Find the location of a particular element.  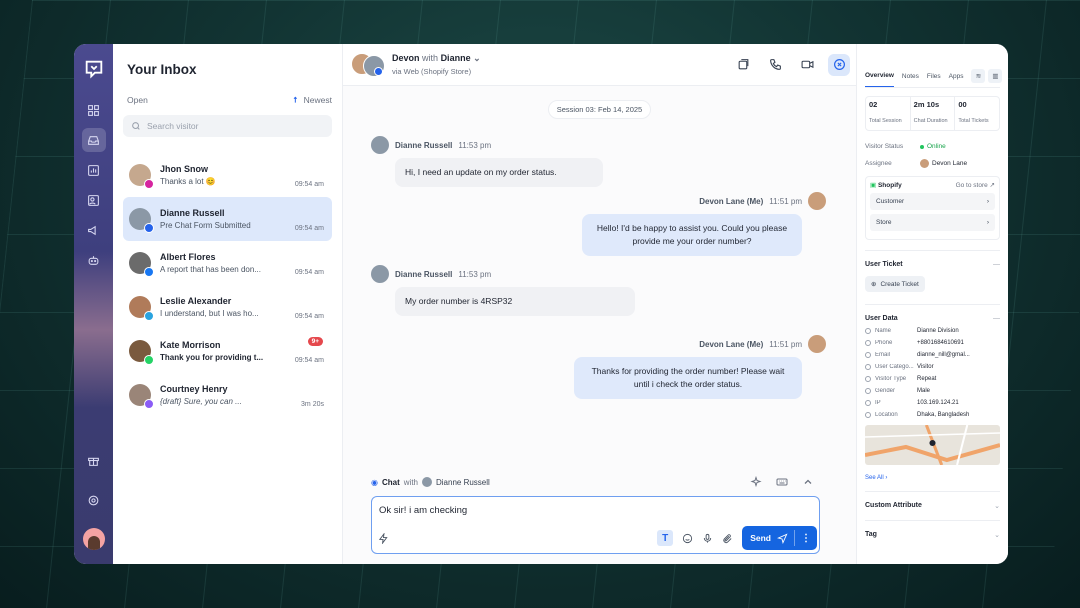

tab-files: Files is located at coordinates (934, 80).